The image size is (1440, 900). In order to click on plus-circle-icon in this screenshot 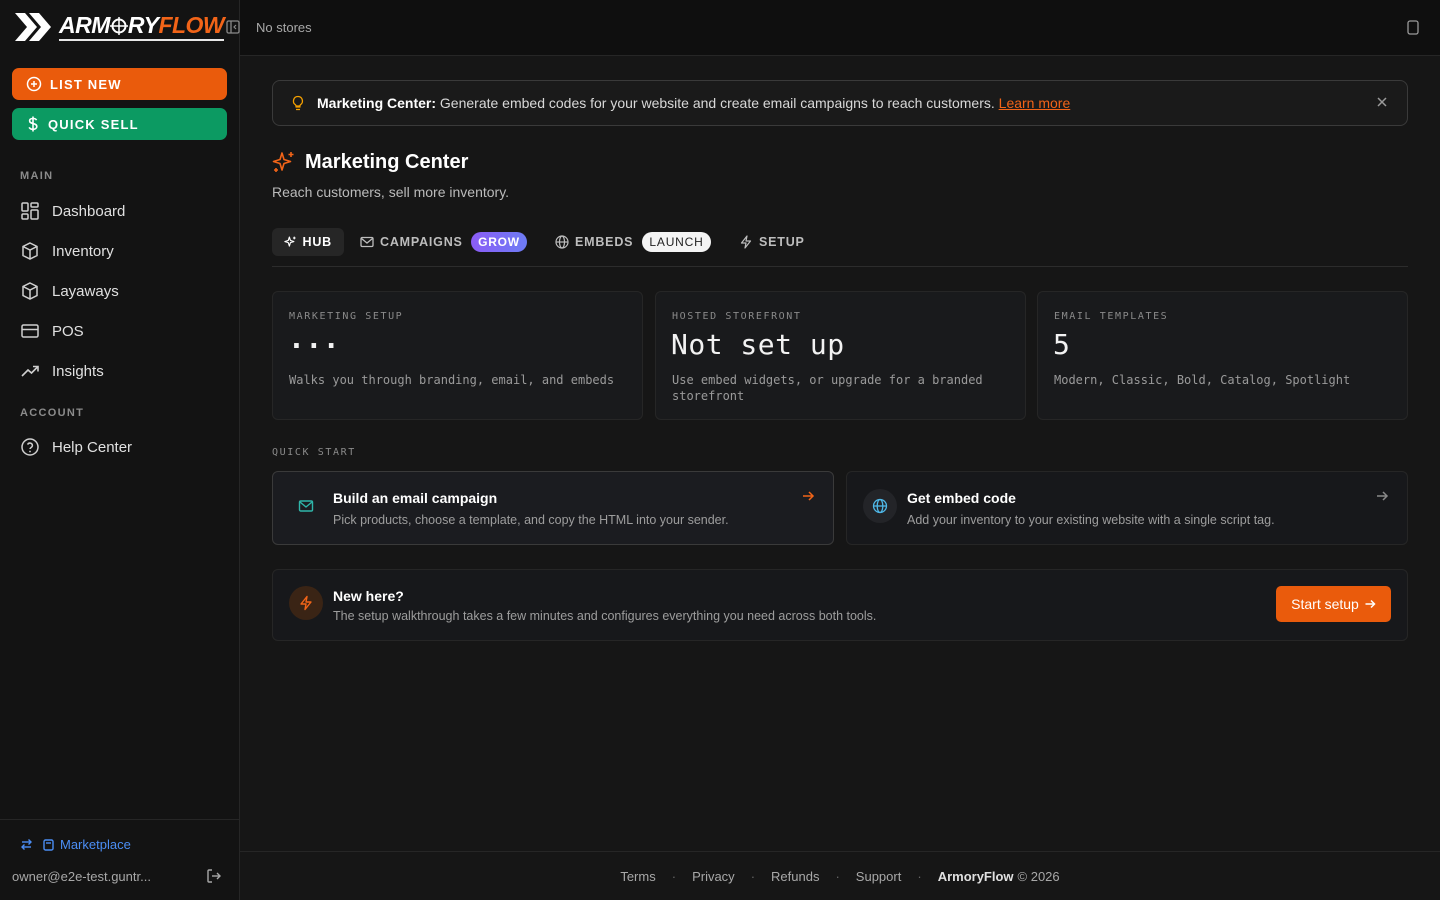, I will do `click(34, 84)`.